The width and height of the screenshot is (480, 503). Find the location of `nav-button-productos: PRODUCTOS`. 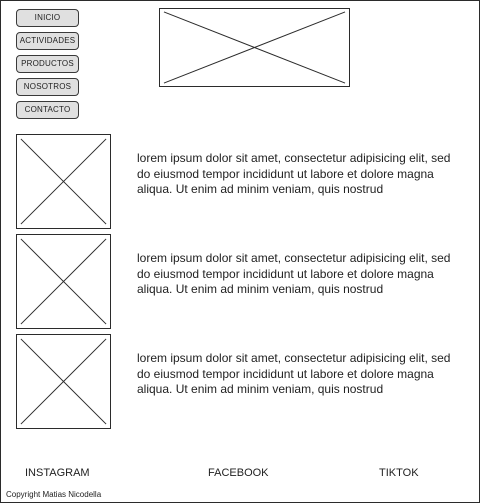

nav-button-productos: PRODUCTOS is located at coordinates (47, 64).